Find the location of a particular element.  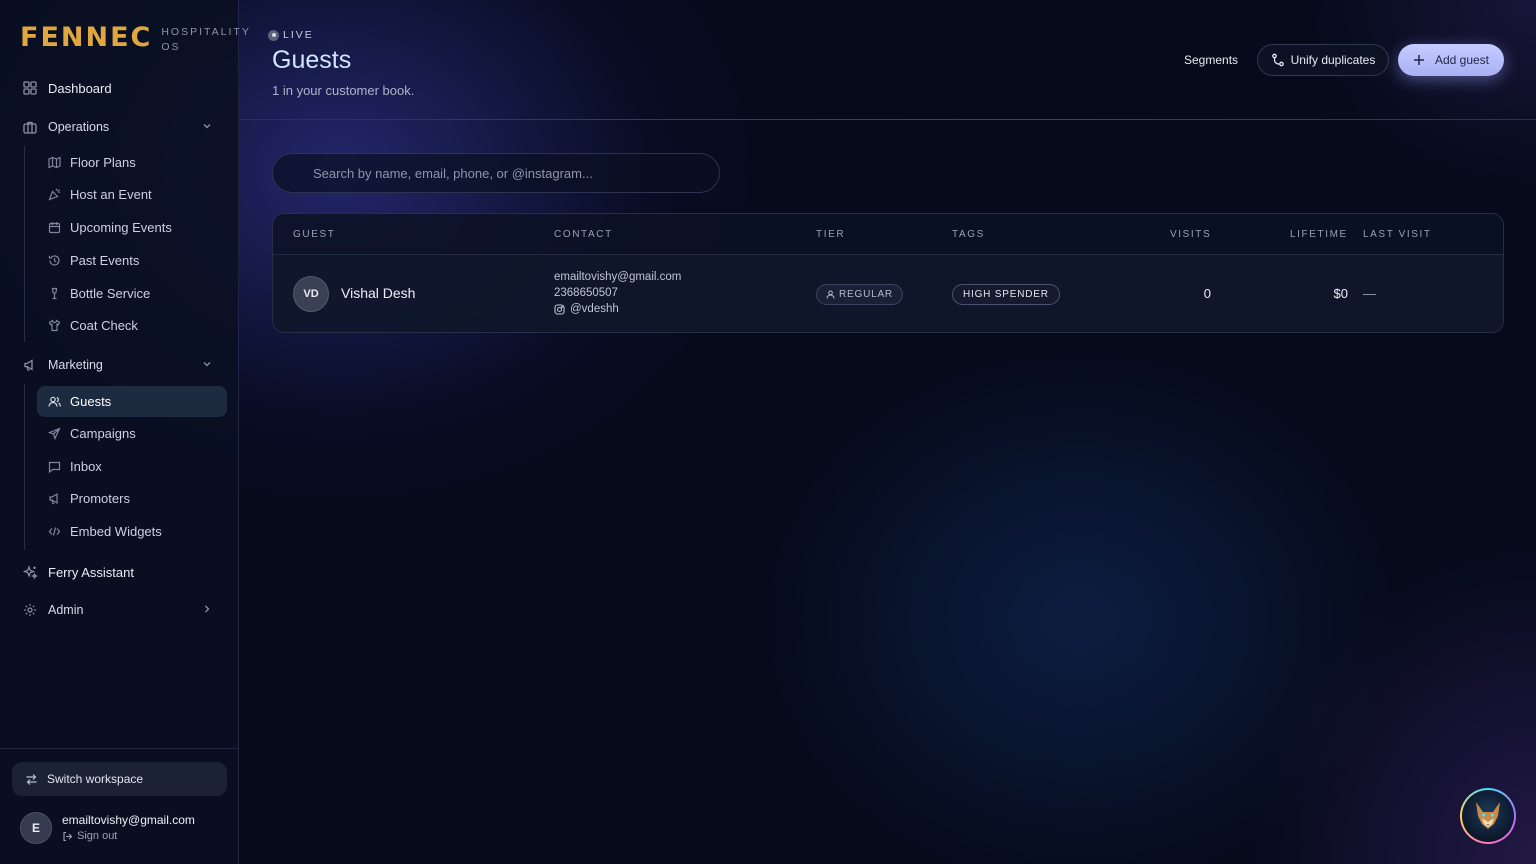

megaphone-small-icon is located at coordinates (54, 499).